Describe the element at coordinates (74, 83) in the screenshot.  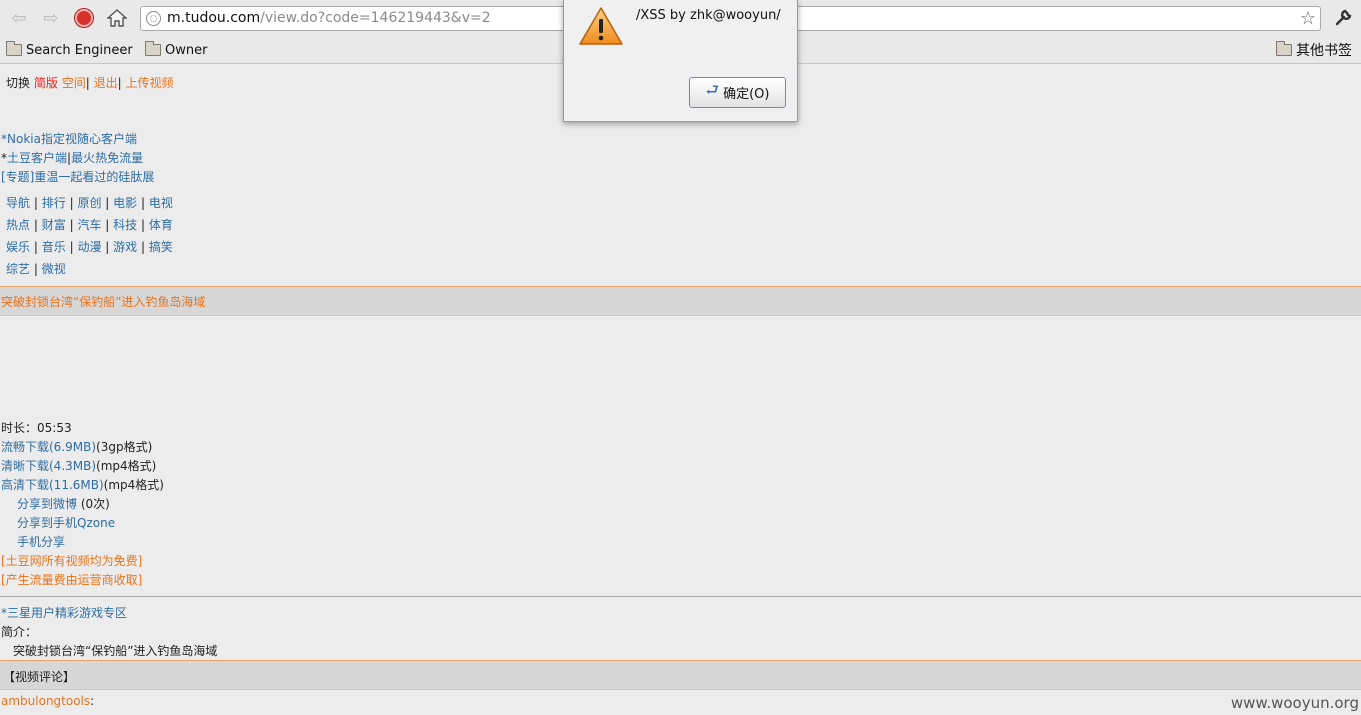
I see `space-link: 空间` at that location.